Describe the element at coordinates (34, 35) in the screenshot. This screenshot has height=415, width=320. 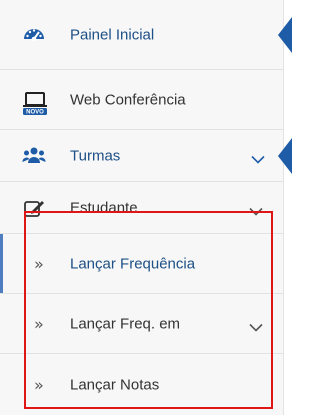
I see `dashboard-icon` at that location.